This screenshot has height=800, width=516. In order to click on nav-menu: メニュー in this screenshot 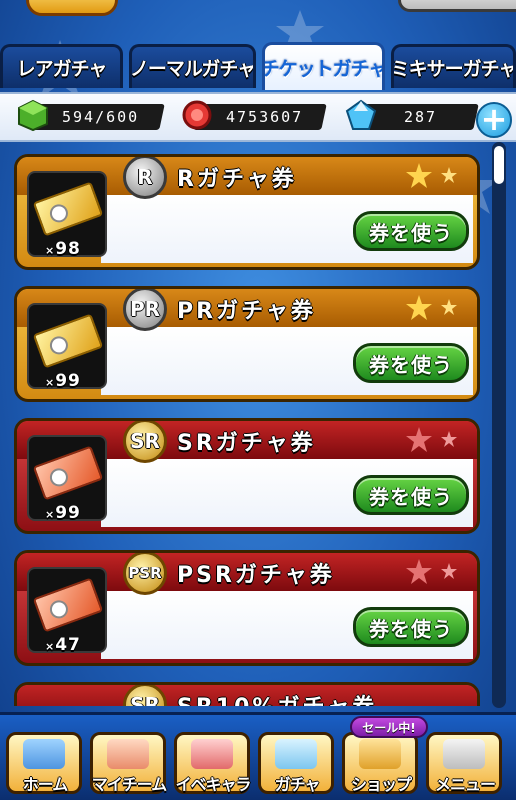, I will do `click(464, 763)`.